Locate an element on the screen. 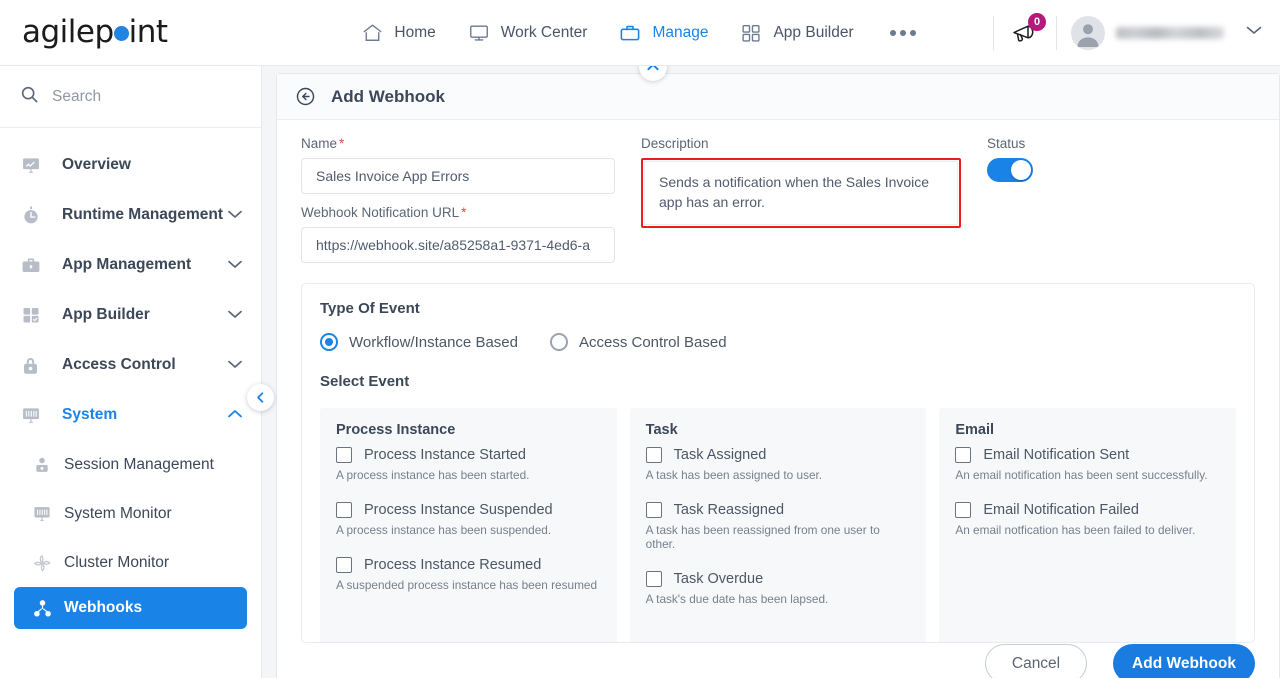  chevron-left-icon is located at coordinates (260, 397).